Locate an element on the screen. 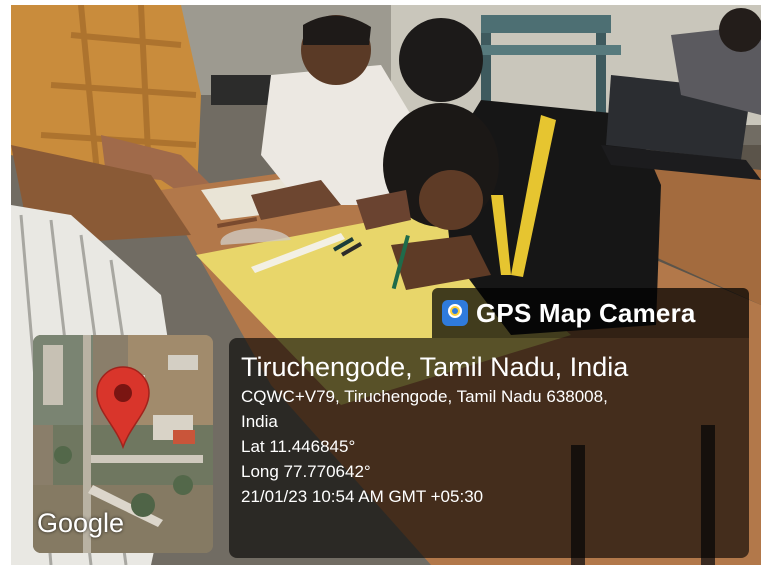 The height and width of the screenshot is (567, 764). gps-map-camera-badge: GPS Map Camera is located at coordinates (590, 313).